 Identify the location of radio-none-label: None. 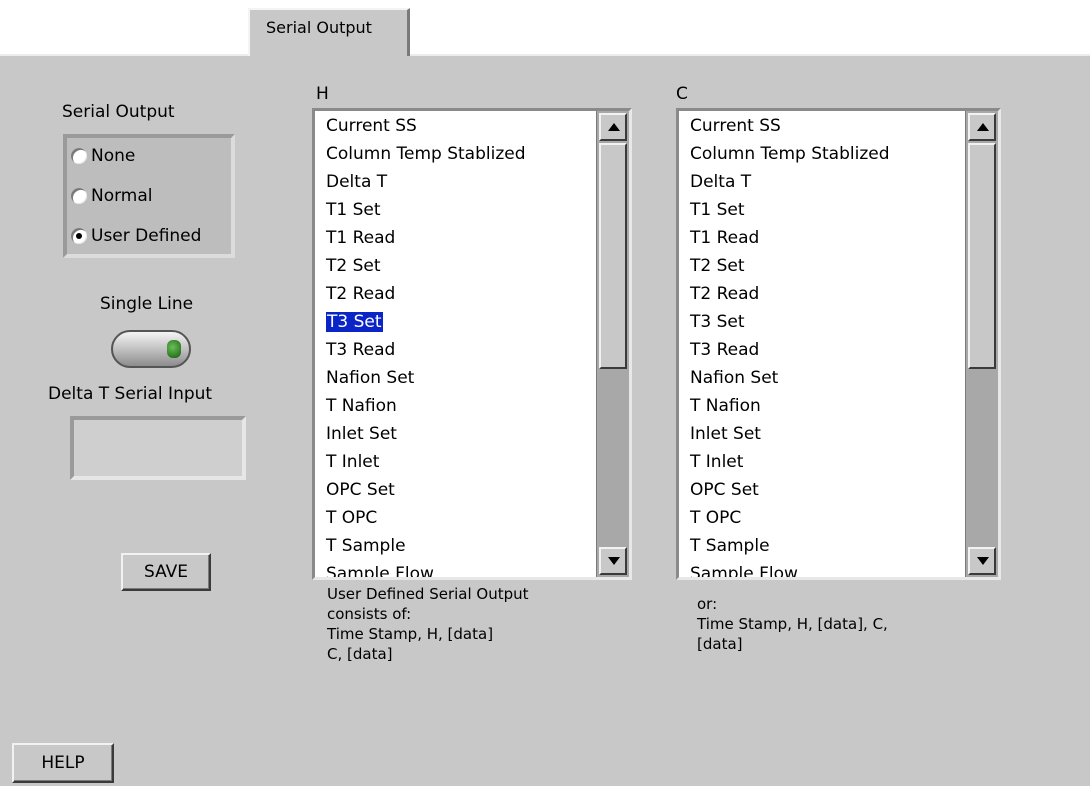
(113, 156).